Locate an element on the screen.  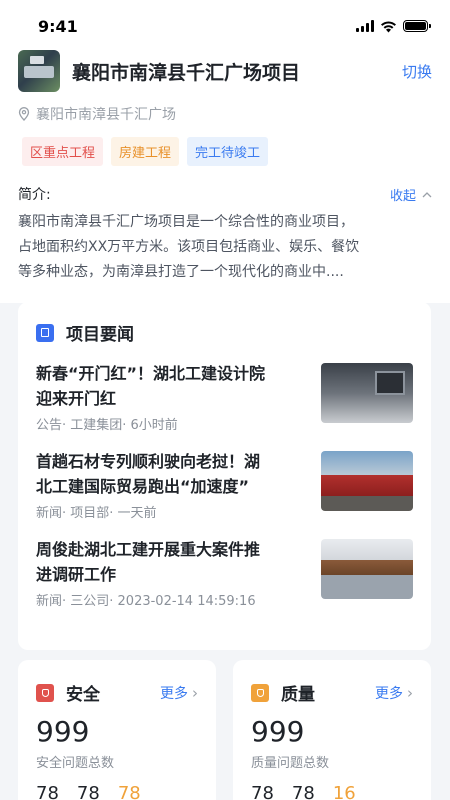
safety-title: 安全 is located at coordinates (83, 695).